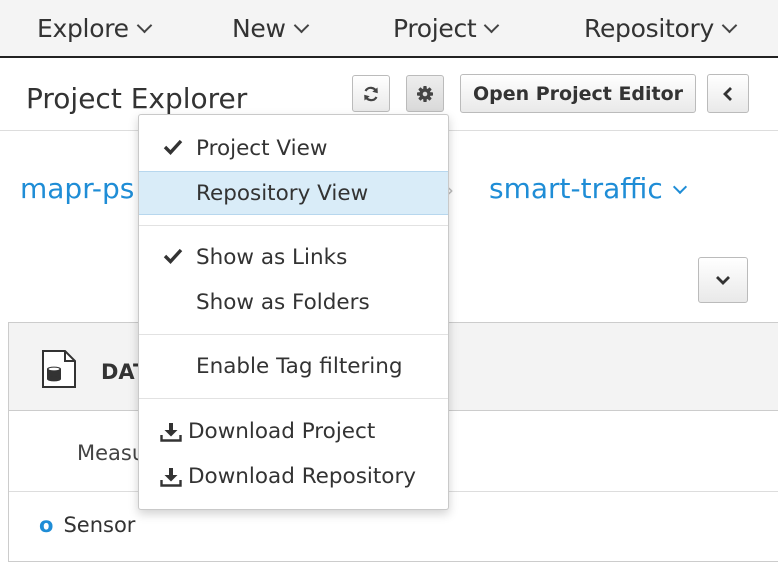  I want to click on refresh-button, so click(371, 93).